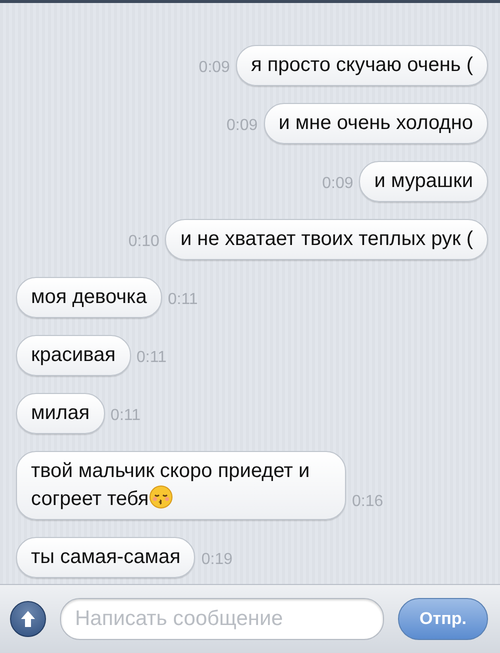  What do you see at coordinates (326, 239) in the screenshot?
I see `message-bubble: и не хватает твоих теплых рук (` at bounding box center [326, 239].